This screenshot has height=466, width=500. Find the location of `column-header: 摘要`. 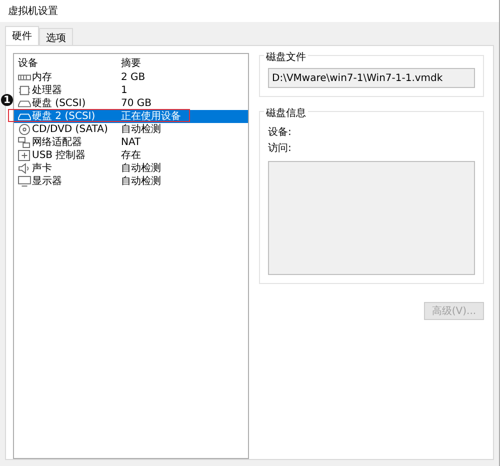

column-header: 摘要 is located at coordinates (131, 63).